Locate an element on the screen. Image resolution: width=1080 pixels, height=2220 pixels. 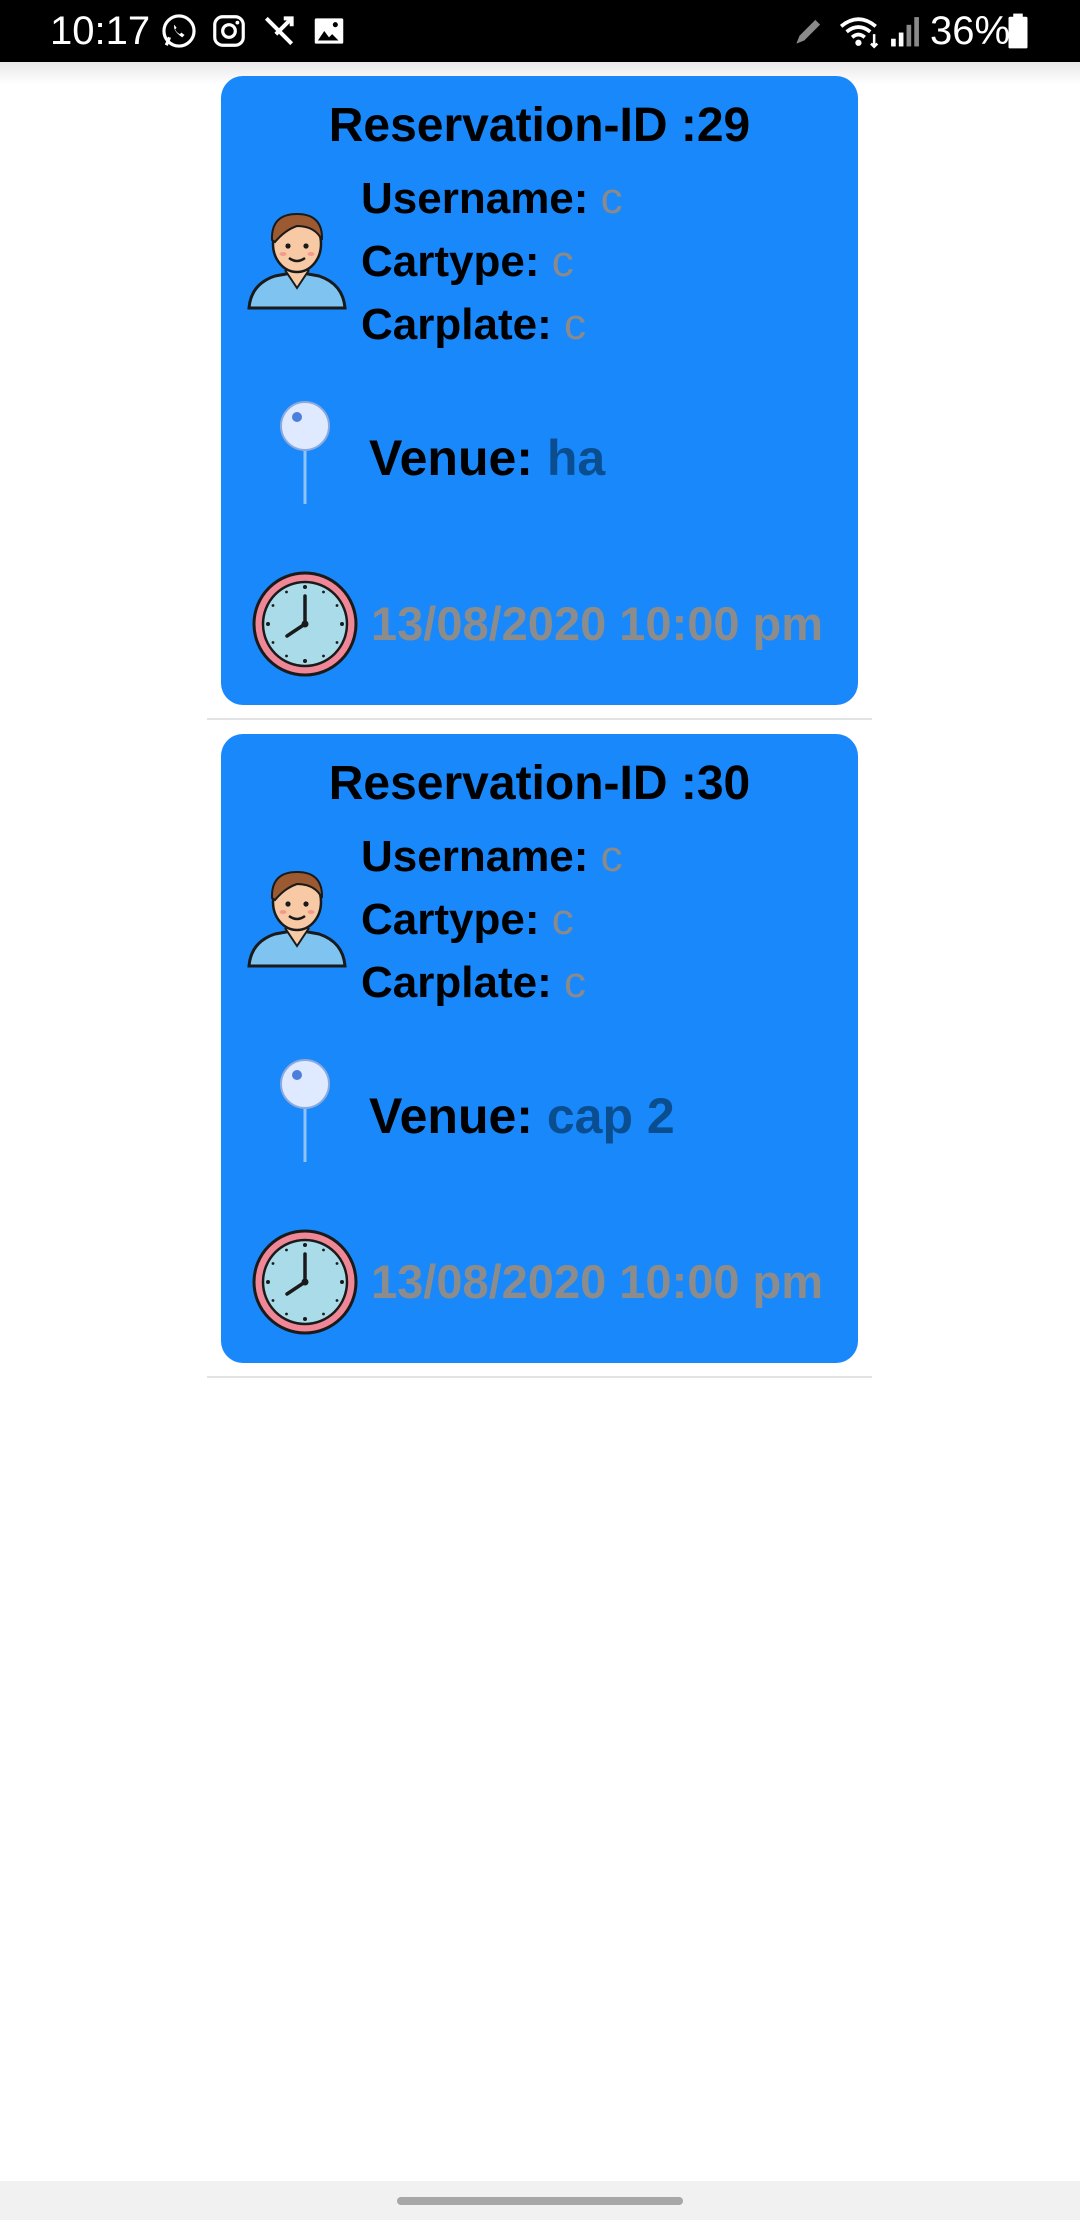
whatsapp-icon is located at coordinates (179, 31).